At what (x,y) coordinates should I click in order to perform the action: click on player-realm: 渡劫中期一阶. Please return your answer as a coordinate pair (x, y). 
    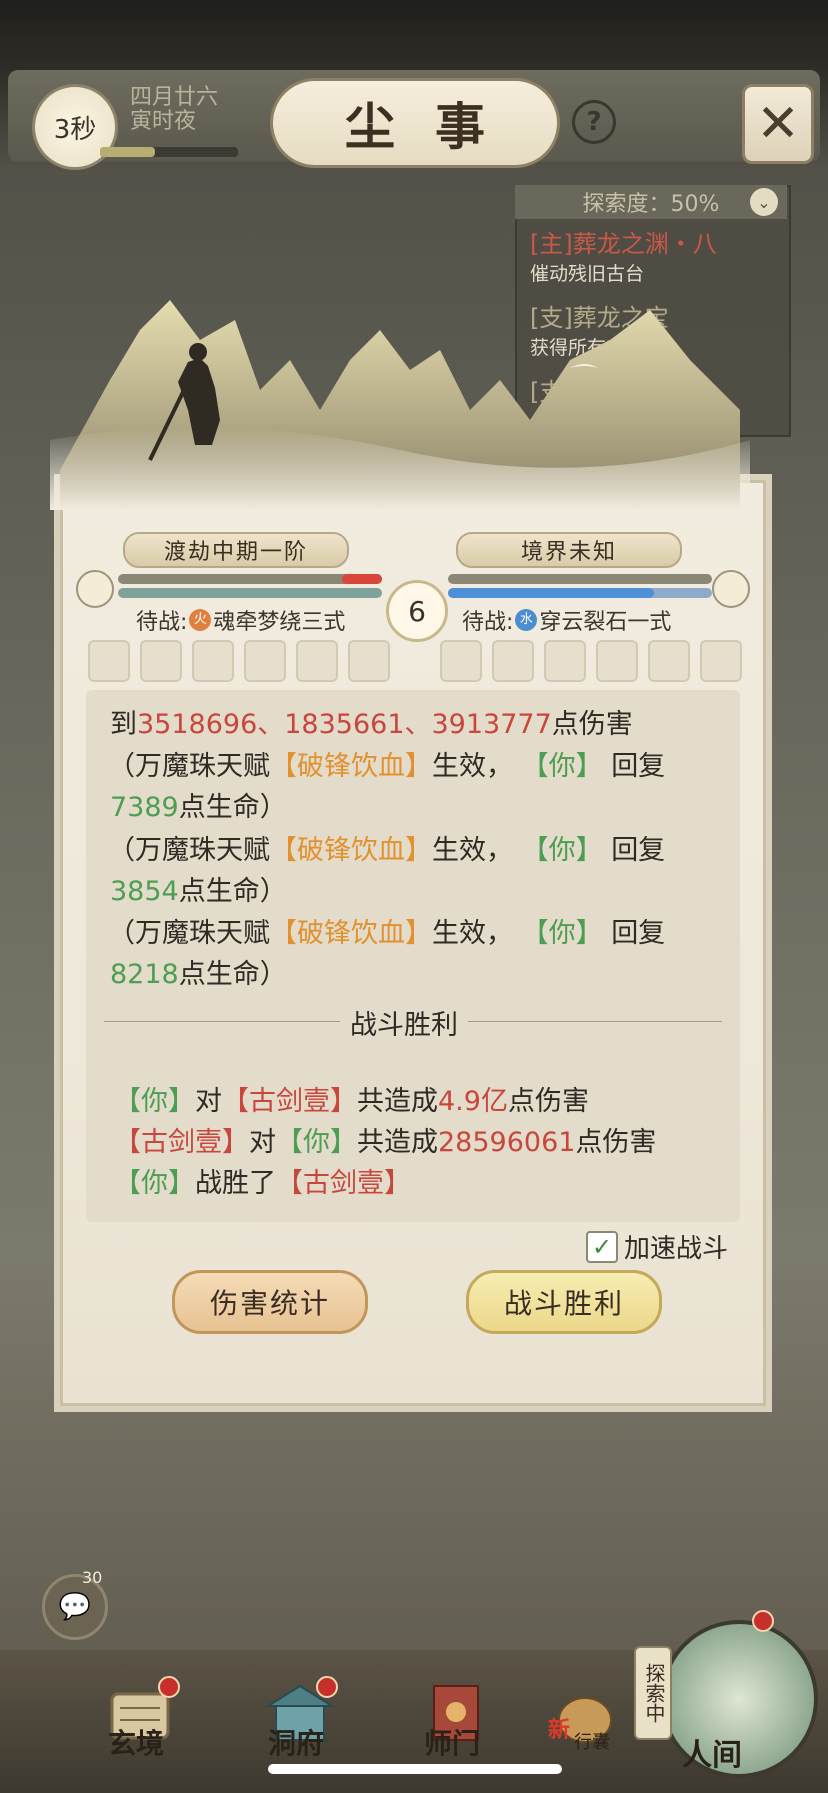
    Looking at the image, I should click on (236, 550).